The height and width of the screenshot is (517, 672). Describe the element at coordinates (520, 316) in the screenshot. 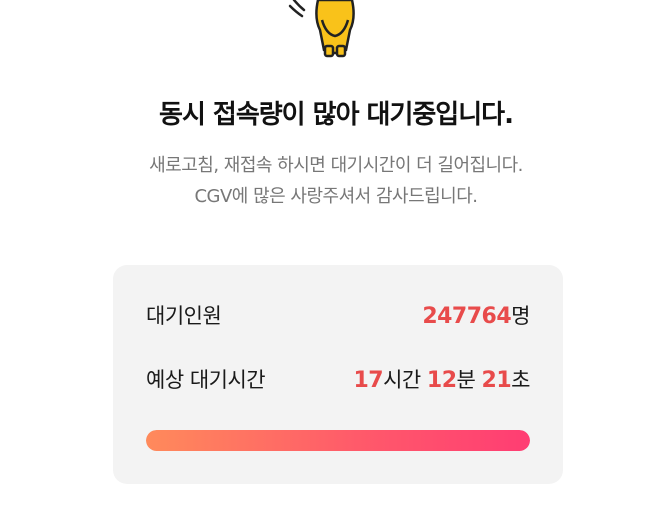

I see `waiting-count-unit: 명` at that location.